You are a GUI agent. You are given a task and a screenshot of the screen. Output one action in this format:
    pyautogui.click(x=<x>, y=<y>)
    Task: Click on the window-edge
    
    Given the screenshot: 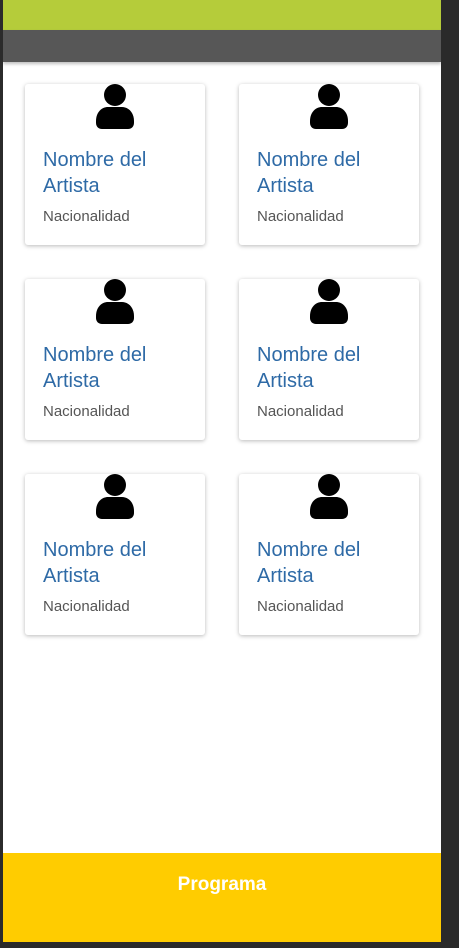 What is the action you would take?
    pyautogui.click(x=450, y=474)
    